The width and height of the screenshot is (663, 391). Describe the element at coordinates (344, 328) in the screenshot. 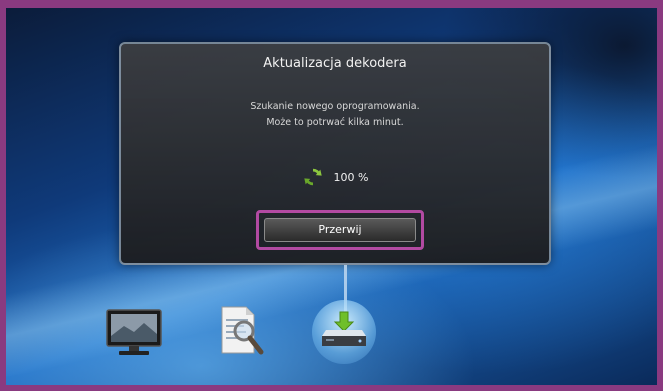

I see `set-top-box-icon` at that location.